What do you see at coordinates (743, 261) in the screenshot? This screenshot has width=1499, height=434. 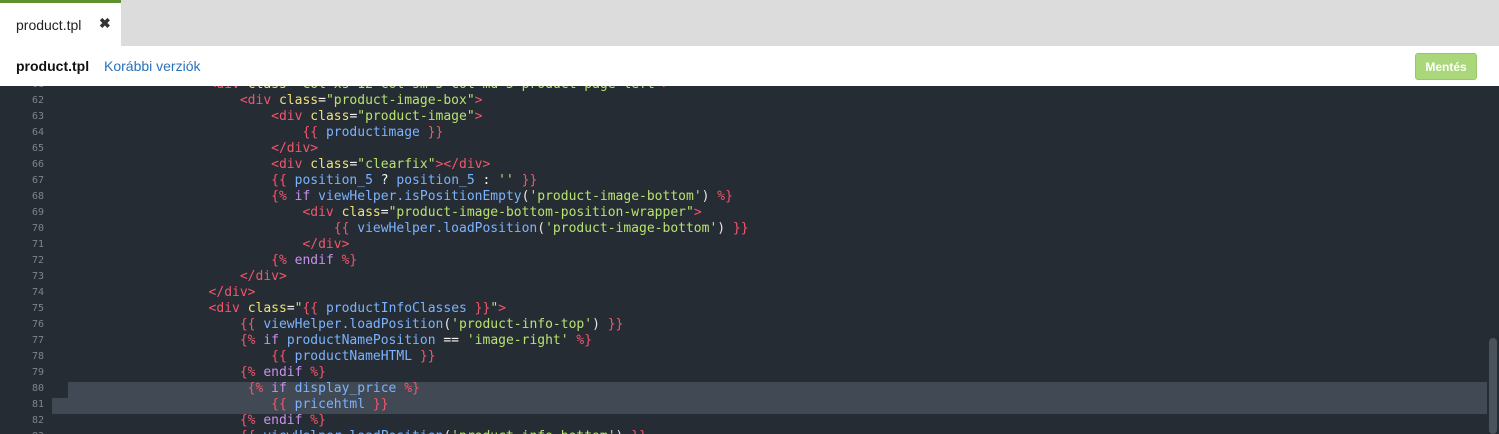 I see `code-line: 72 {% endif %}` at bounding box center [743, 261].